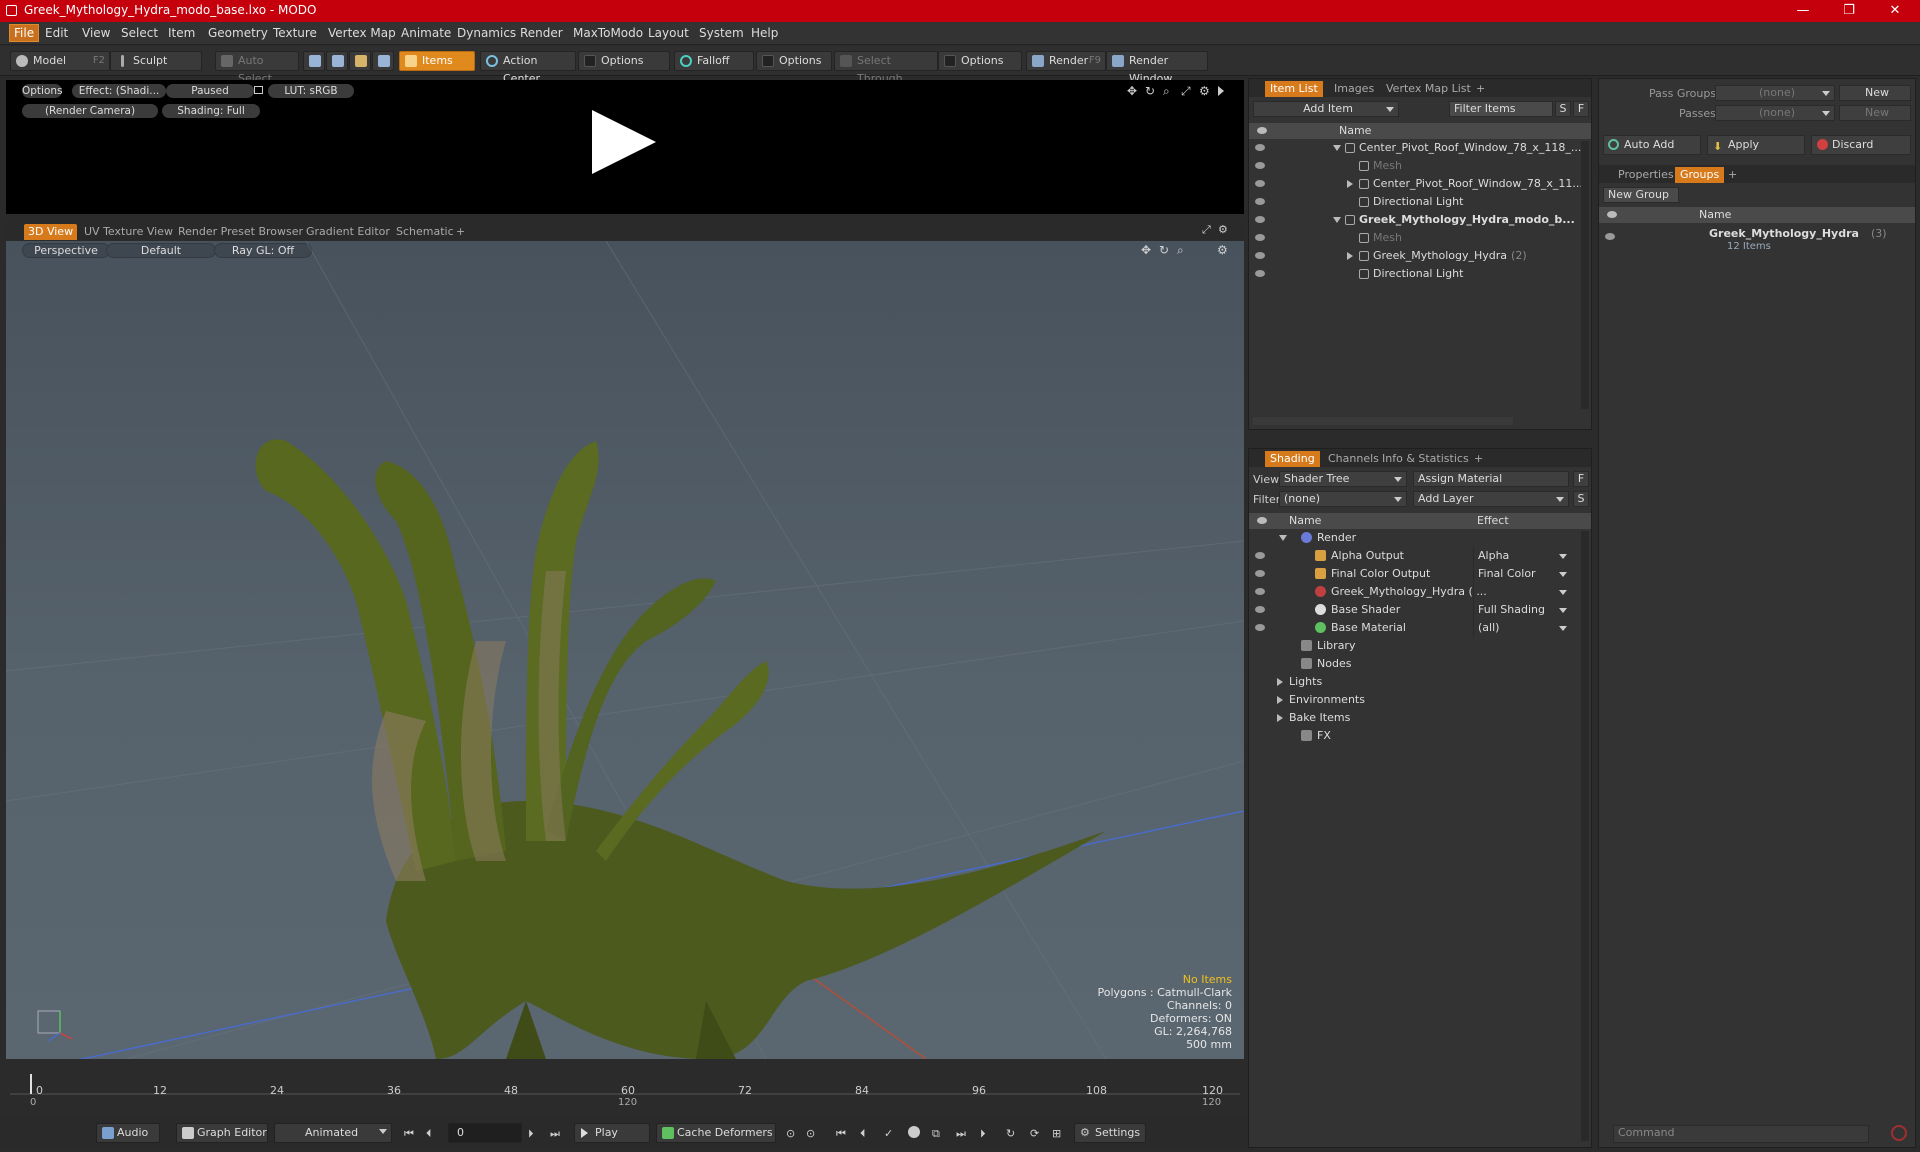 This screenshot has height=1152, width=1920. What do you see at coordinates (1861, 145) in the screenshot?
I see `discard-button: Discard` at bounding box center [1861, 145].